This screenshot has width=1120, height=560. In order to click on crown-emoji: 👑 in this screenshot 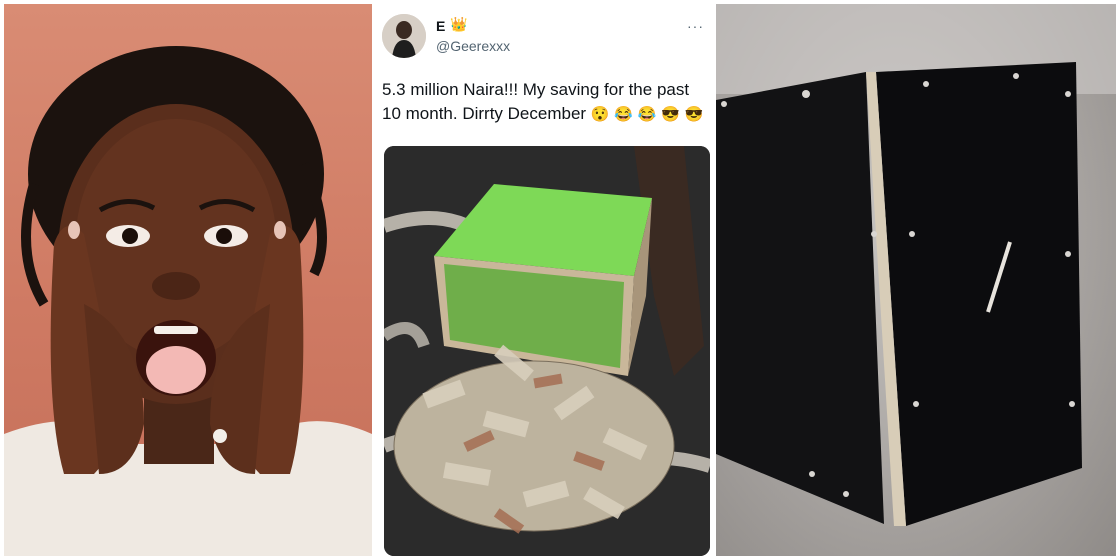, I will do `click(459, 24)`.